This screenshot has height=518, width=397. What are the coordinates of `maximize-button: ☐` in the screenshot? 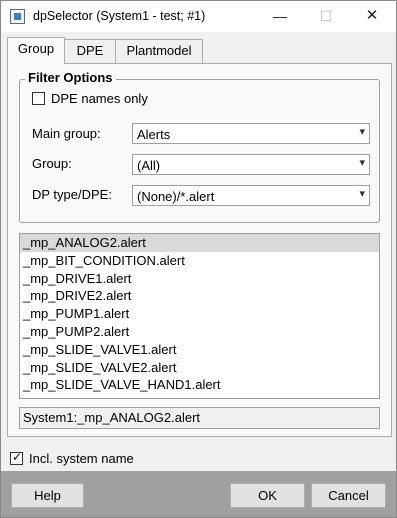 It's located at (326, 16).